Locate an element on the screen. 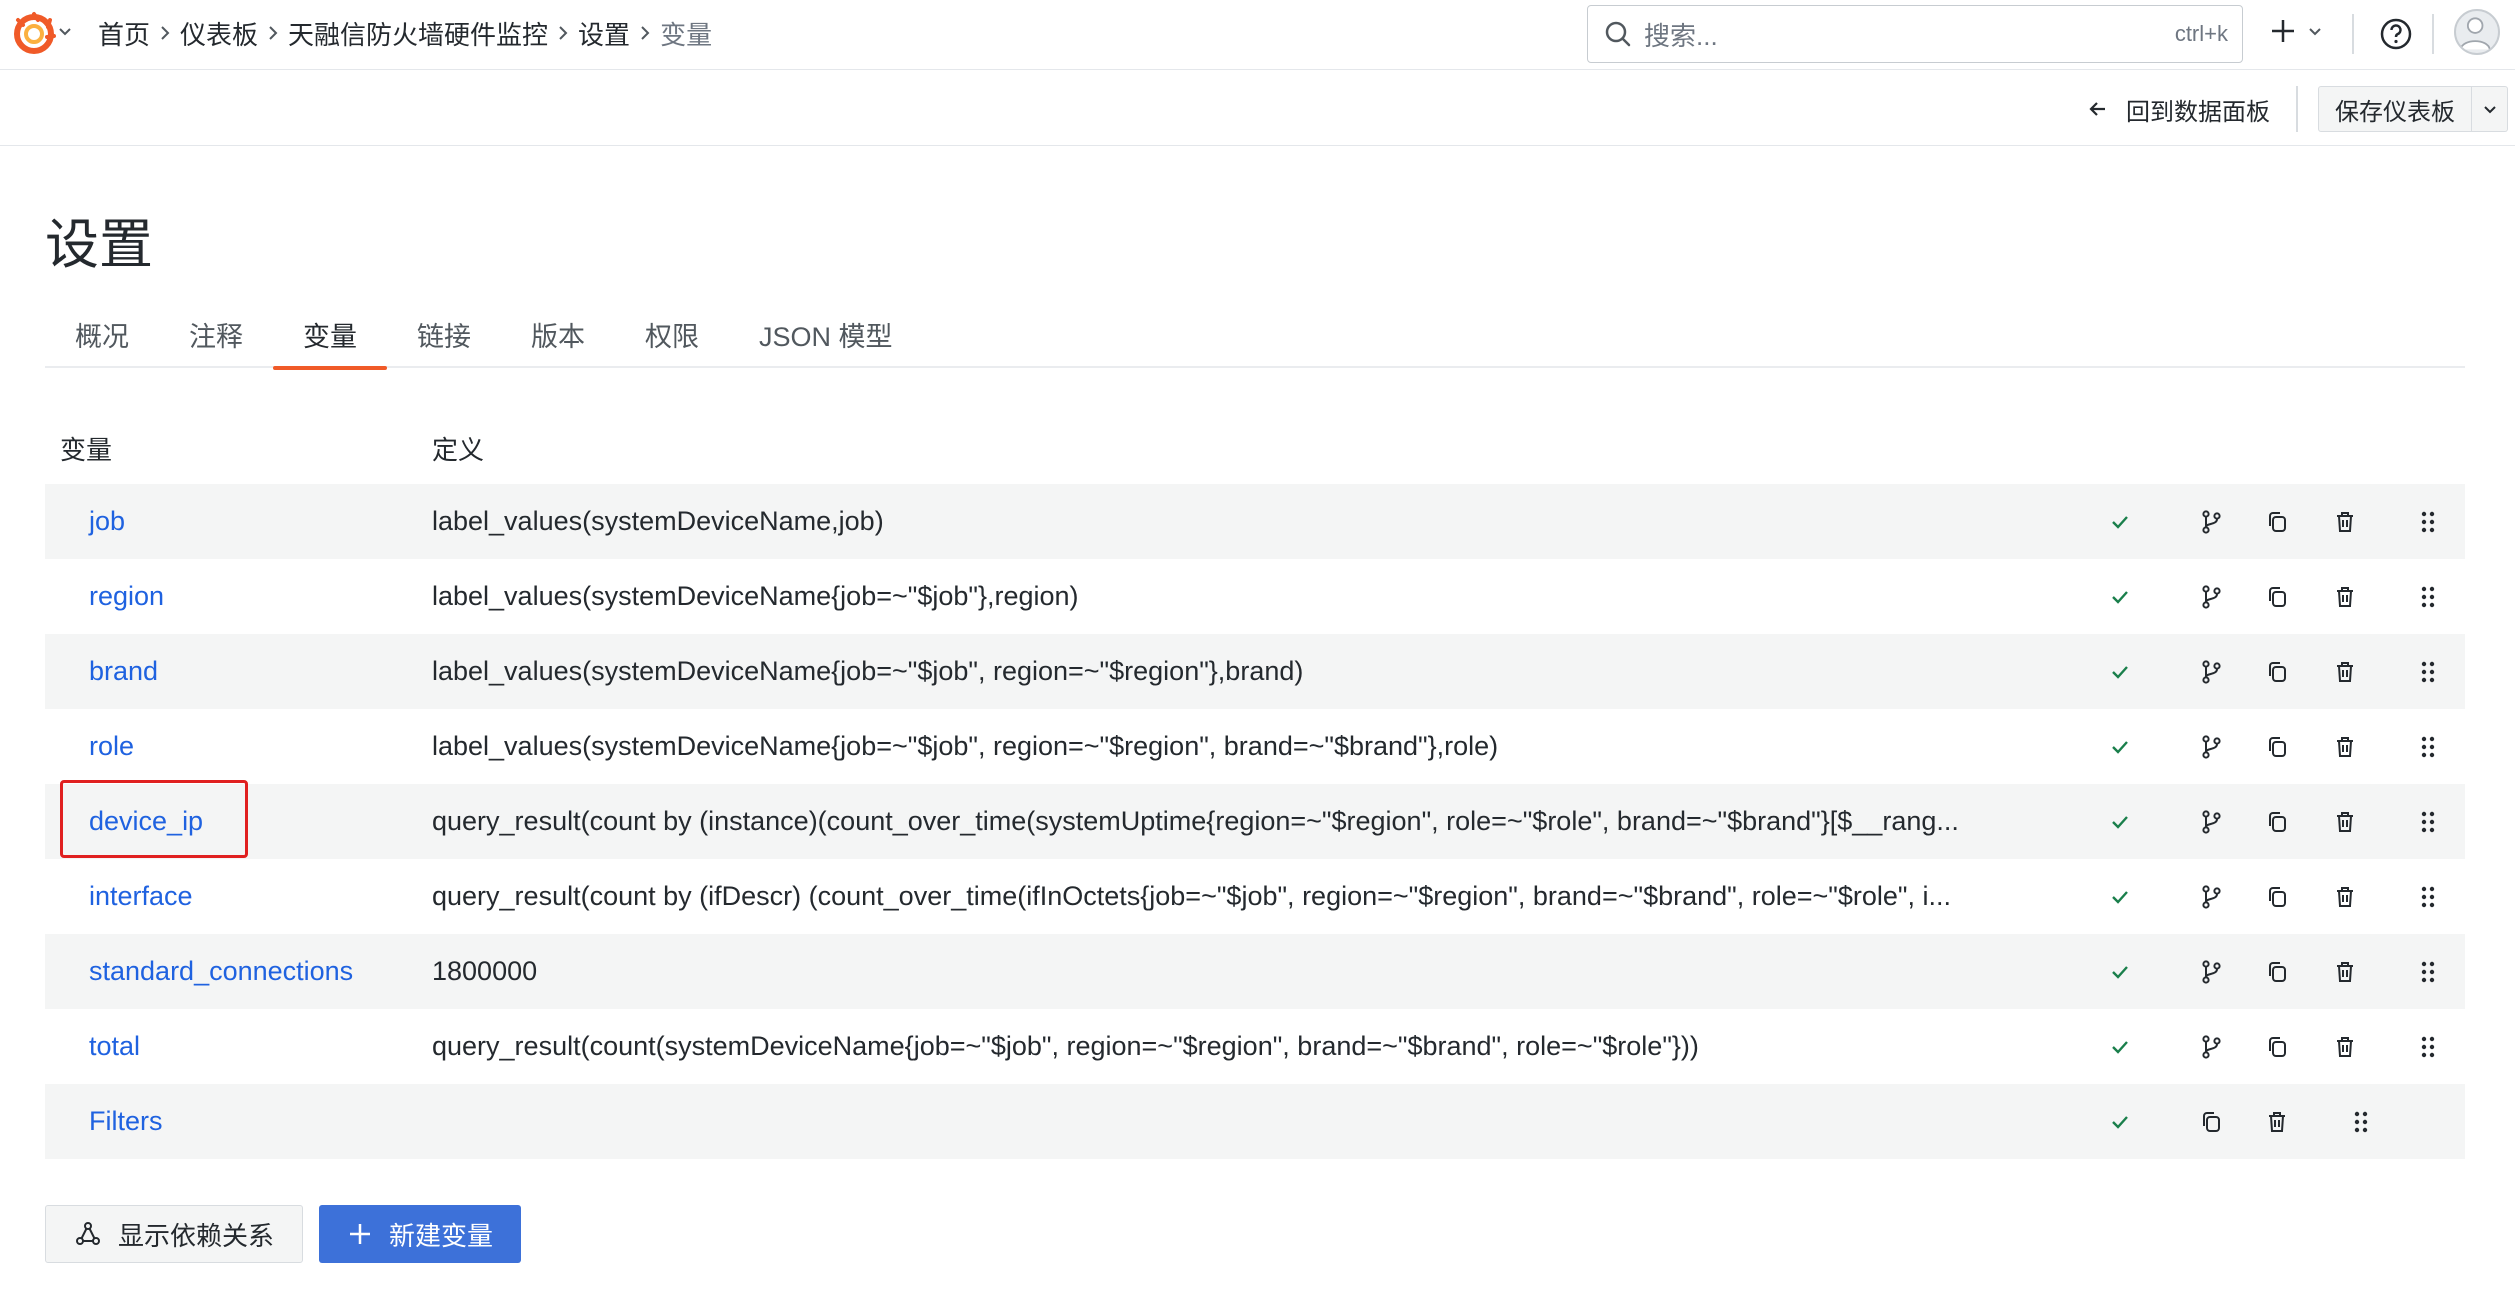 The image size is (2515, 1290). avatar is located at coordinates (2477, 32).